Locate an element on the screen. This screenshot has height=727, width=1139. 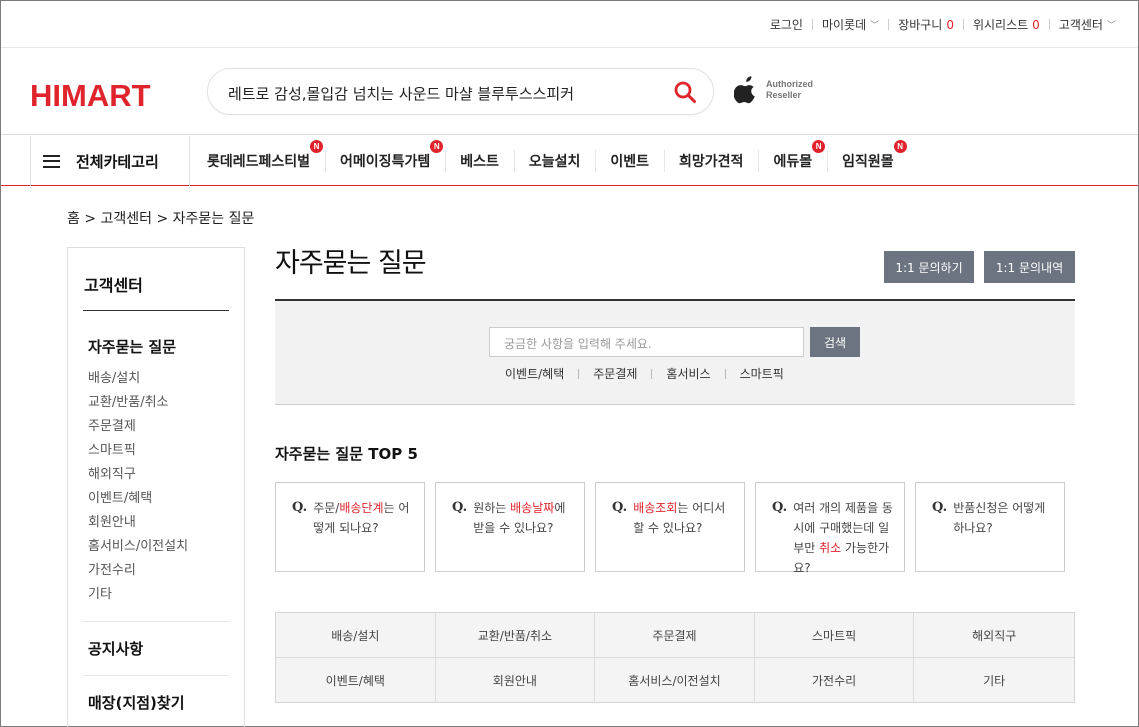
customer-center-link: 고객센터 ﹀ is located at coordinates (1087, 24).